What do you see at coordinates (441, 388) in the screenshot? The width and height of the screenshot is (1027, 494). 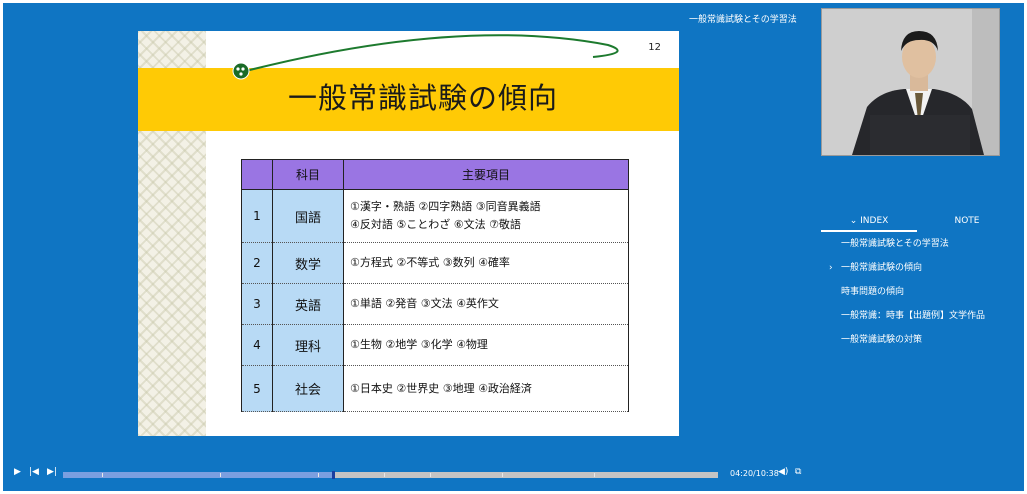 I see `row-item-line: ①日本史 ②世界史 ③地理 ④政治経済` at bounding box center [441, 388].